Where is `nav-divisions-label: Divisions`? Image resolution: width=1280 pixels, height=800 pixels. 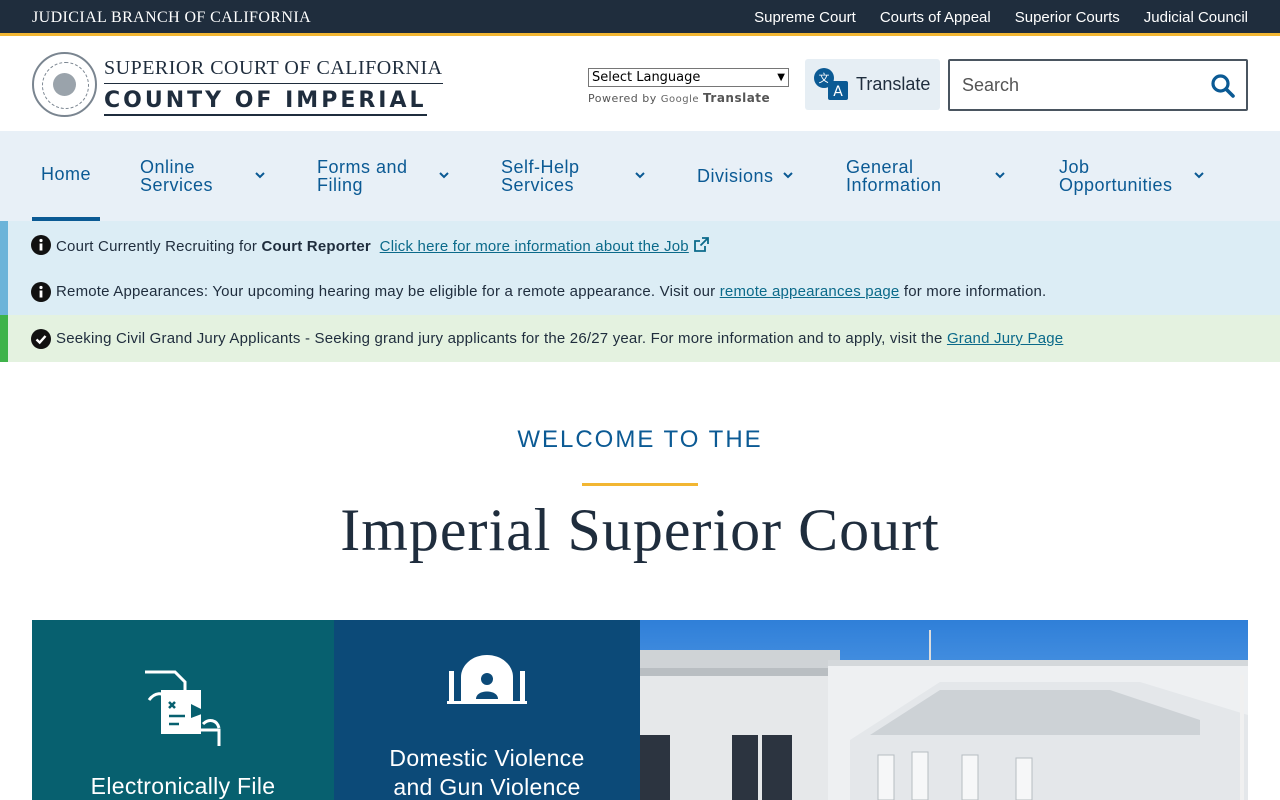 nav-divisions-label: Divisions is located at coordinates (735, 176).